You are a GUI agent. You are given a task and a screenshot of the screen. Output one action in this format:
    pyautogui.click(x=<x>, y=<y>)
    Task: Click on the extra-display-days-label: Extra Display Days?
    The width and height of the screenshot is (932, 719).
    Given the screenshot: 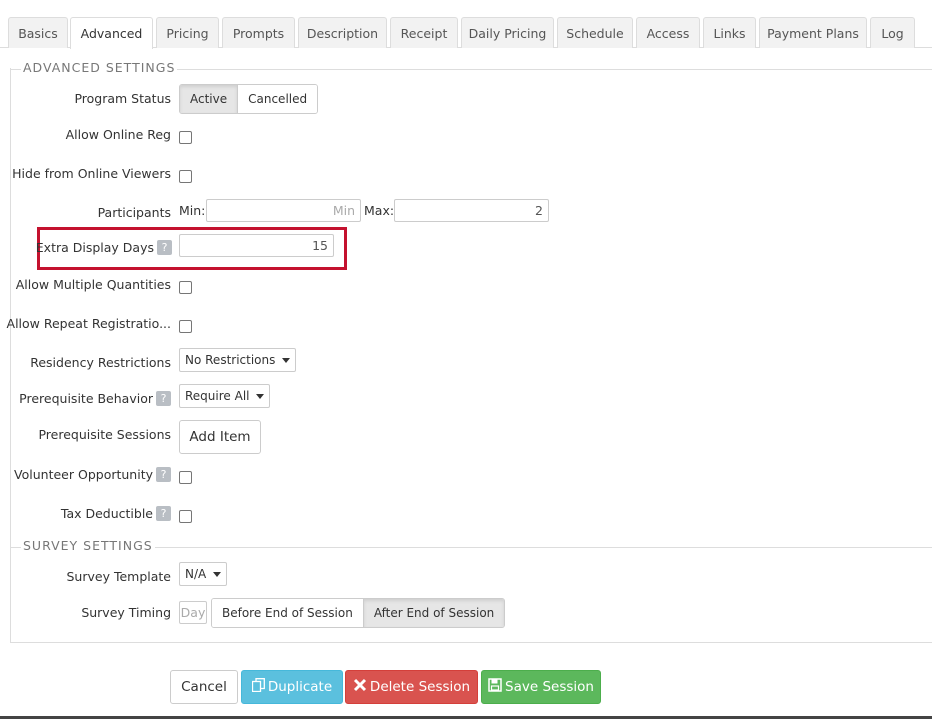 What is the action you would take?
    pyautogui.click(x=104, y=247)
    